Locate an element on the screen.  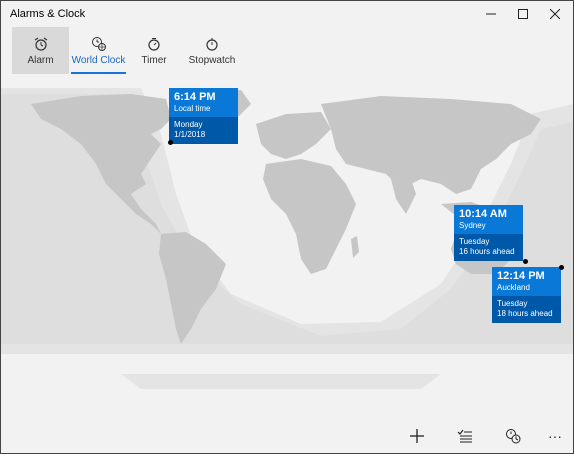
clock-card-header: 10:14 AM Sydney is located at coordinates (488, 219).